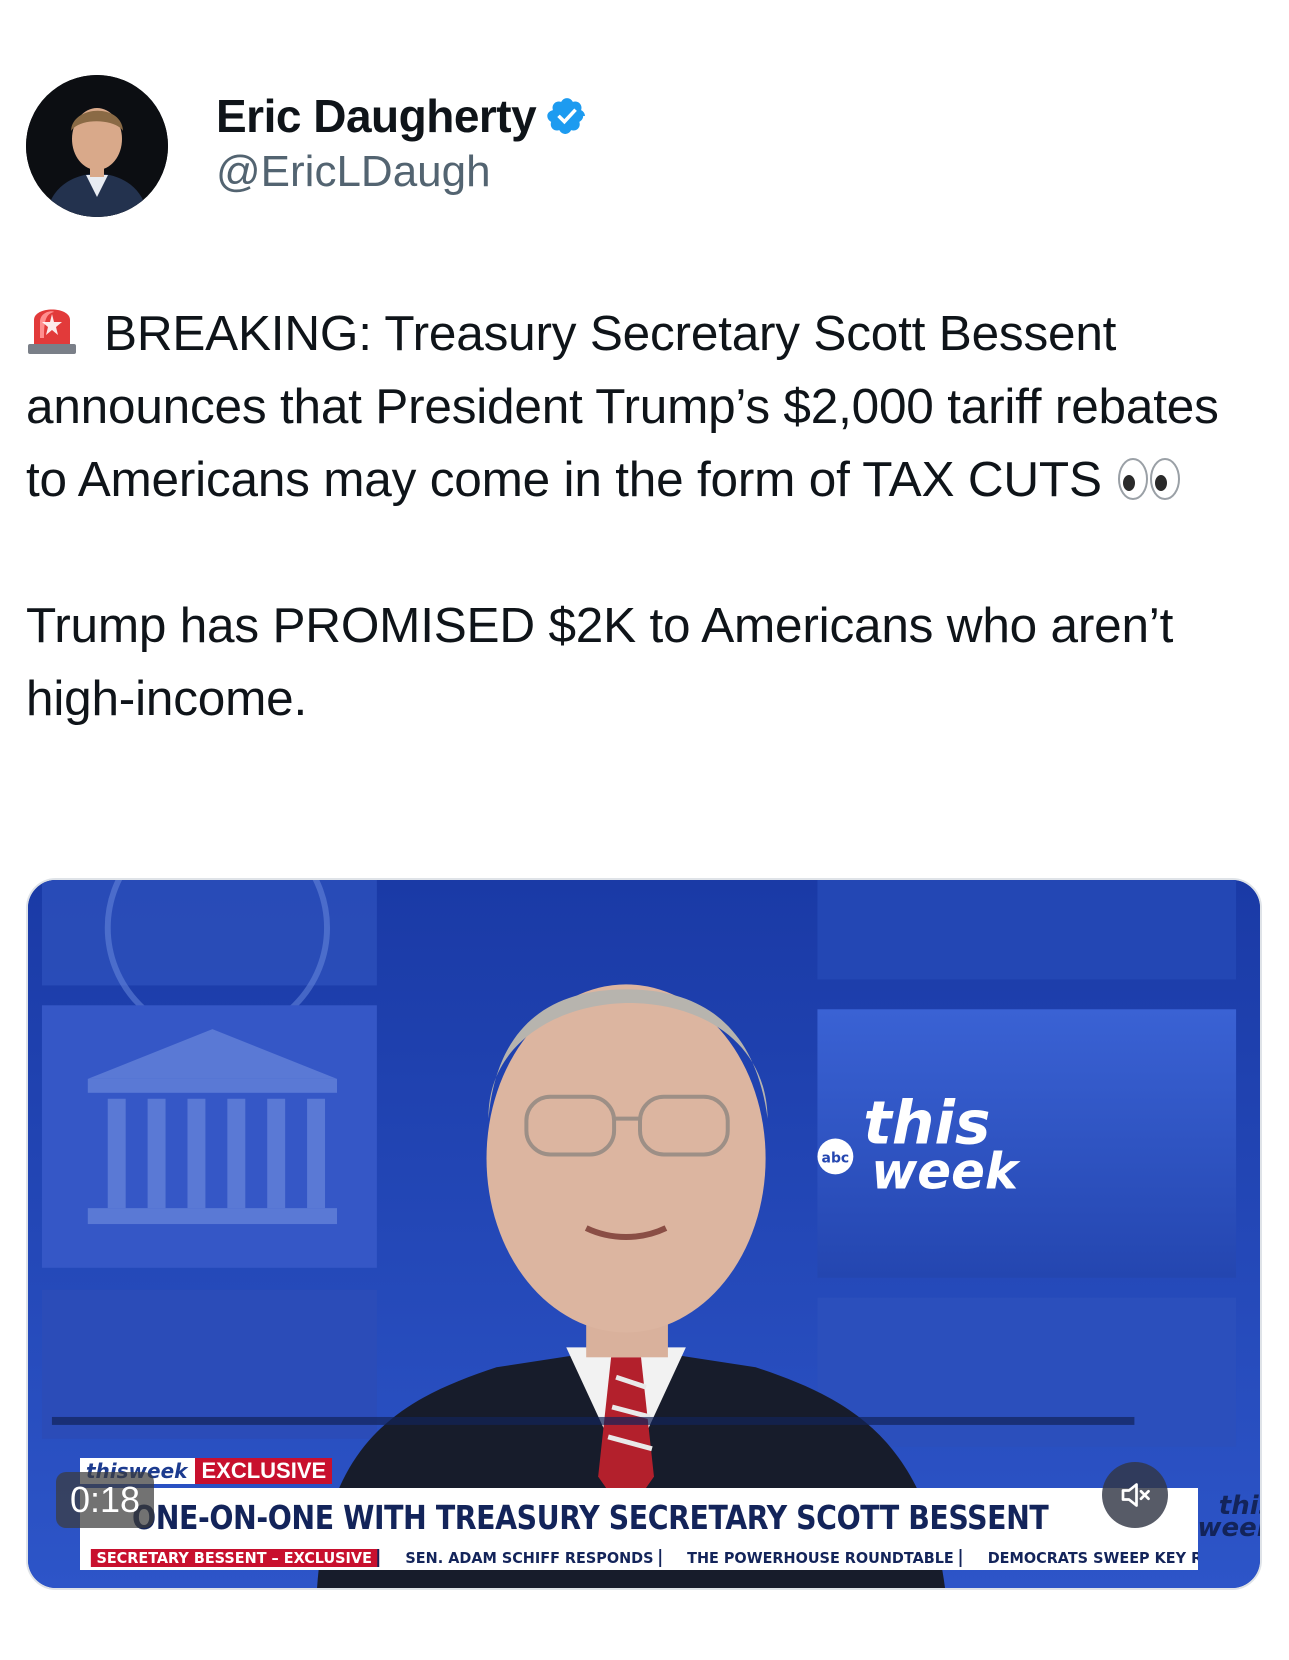 This screenshot has width=1289, height=1660. Describe the element at coordinates (264, 1471) in the screenshot. I see `exclusive-label: EXCLUSIVE` at that location.